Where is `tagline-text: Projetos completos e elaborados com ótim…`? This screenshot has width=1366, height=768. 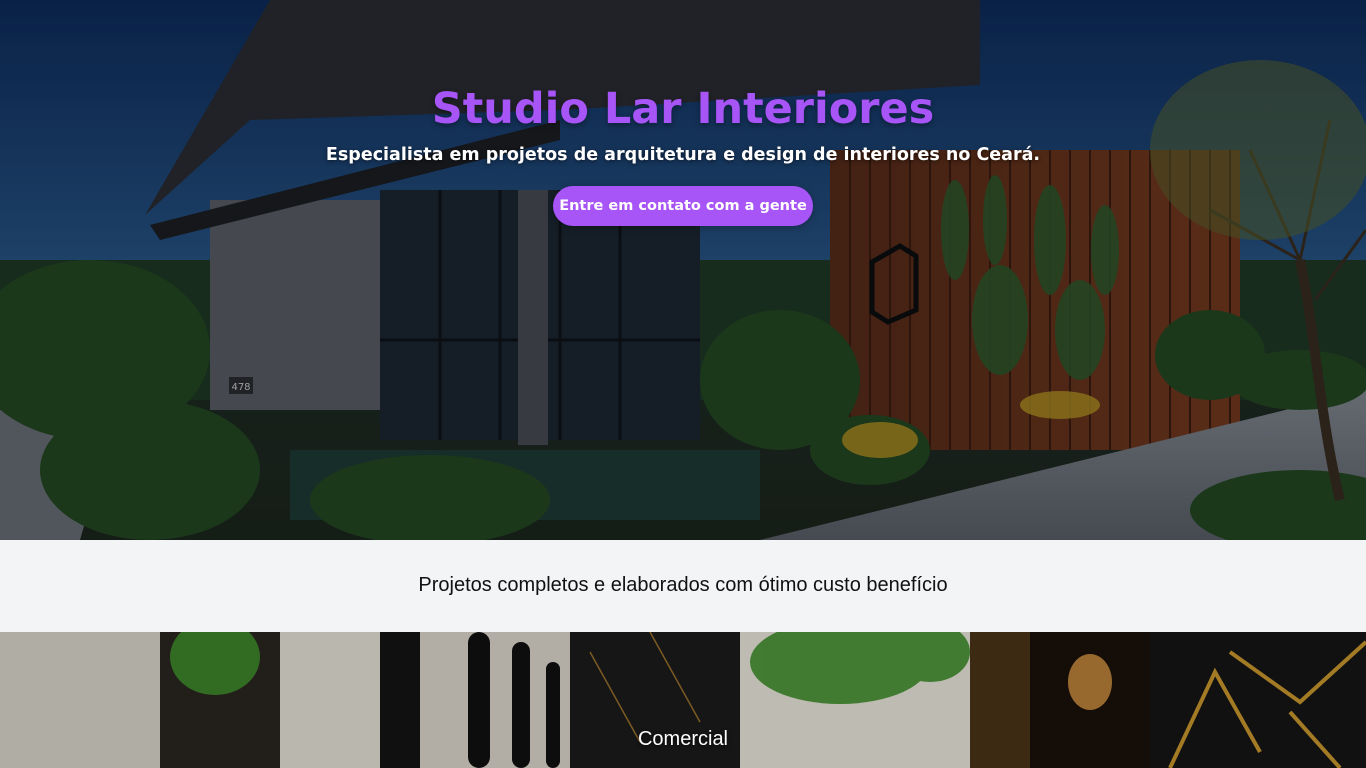 tagline-text: Projetos completos e elaborados com ótim… is located at coordinates (683, 585).